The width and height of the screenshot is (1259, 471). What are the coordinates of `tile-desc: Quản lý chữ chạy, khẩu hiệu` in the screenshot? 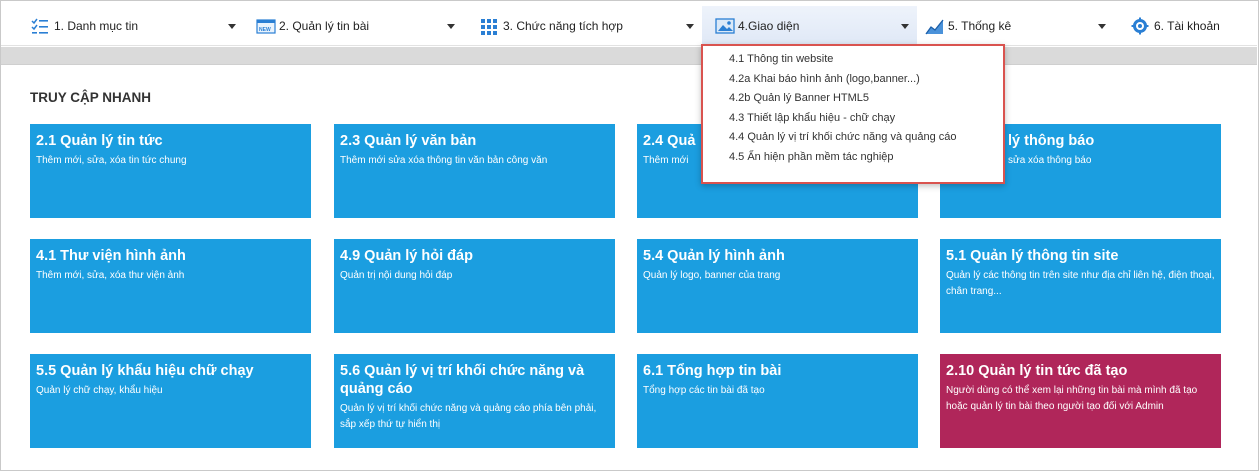 It's located at (99, 390).